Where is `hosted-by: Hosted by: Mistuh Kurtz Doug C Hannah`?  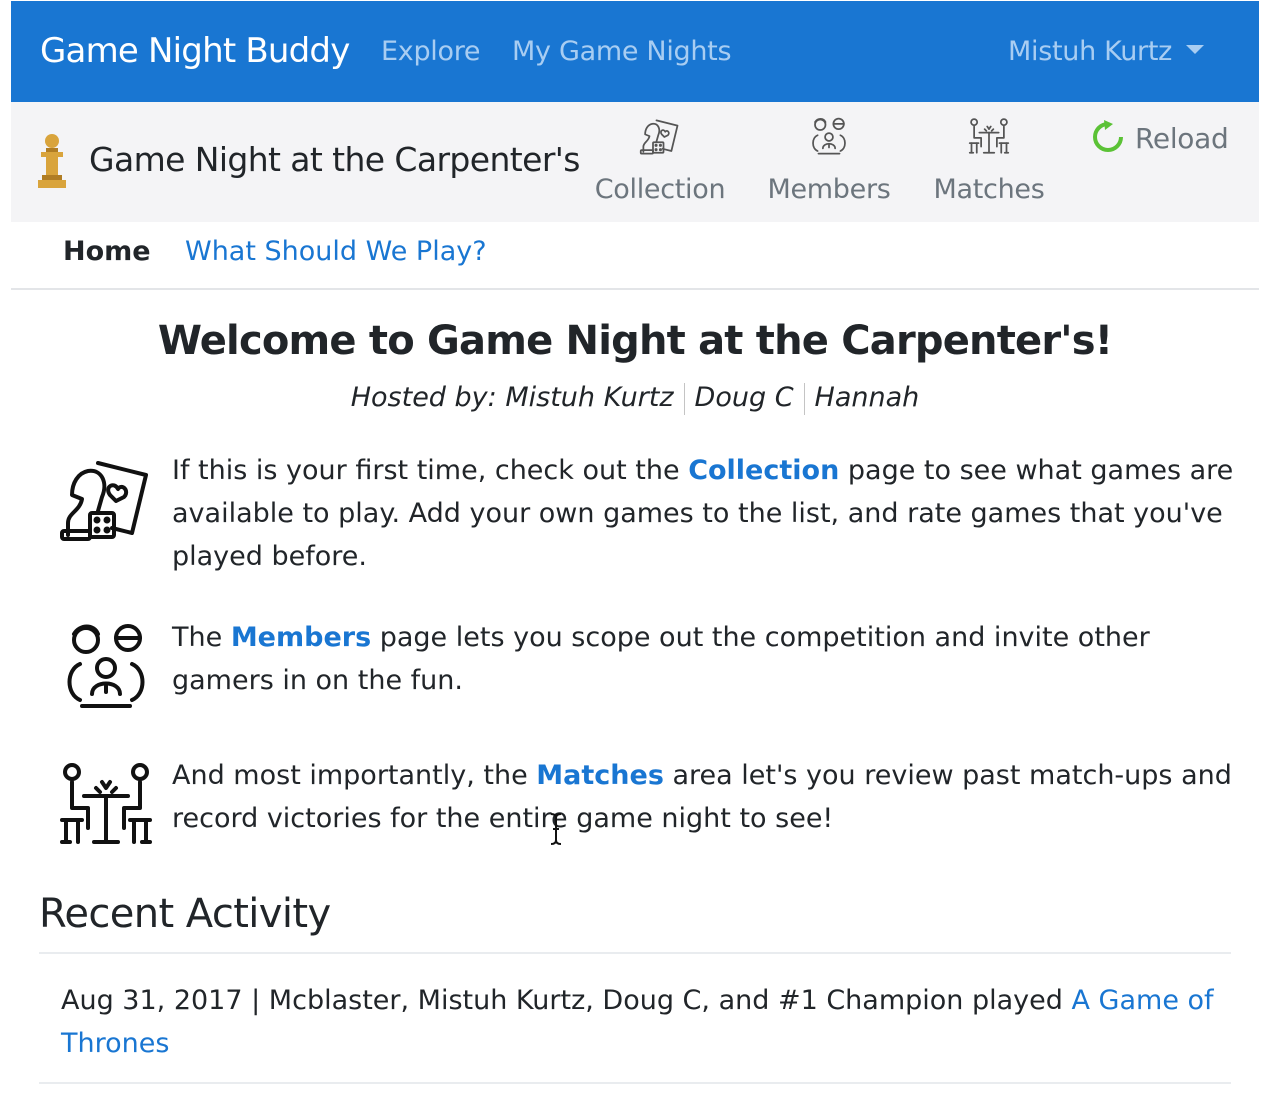
hosted-by: Hosted by: Mistuh Kurtz Doug C Hannah is located at coordinates (635, 398).